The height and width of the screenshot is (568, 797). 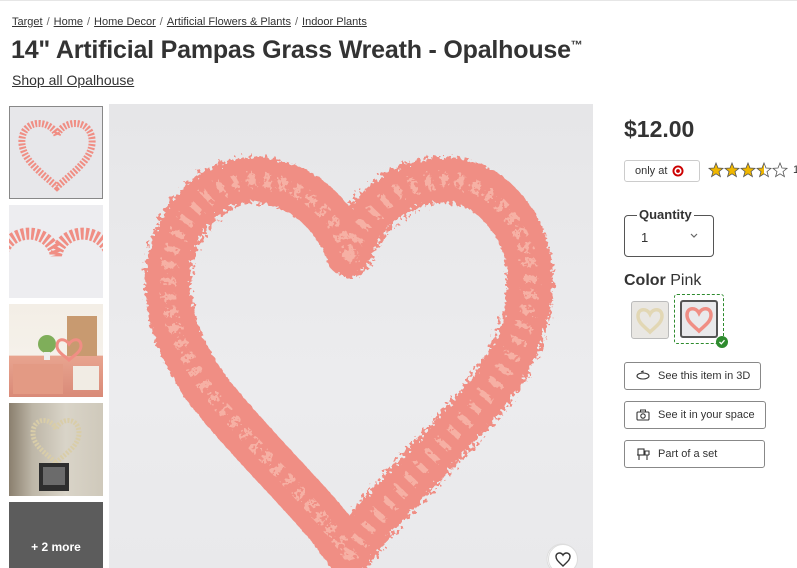 I want to click on only-at-label: only at, so click(x=651, y=171).